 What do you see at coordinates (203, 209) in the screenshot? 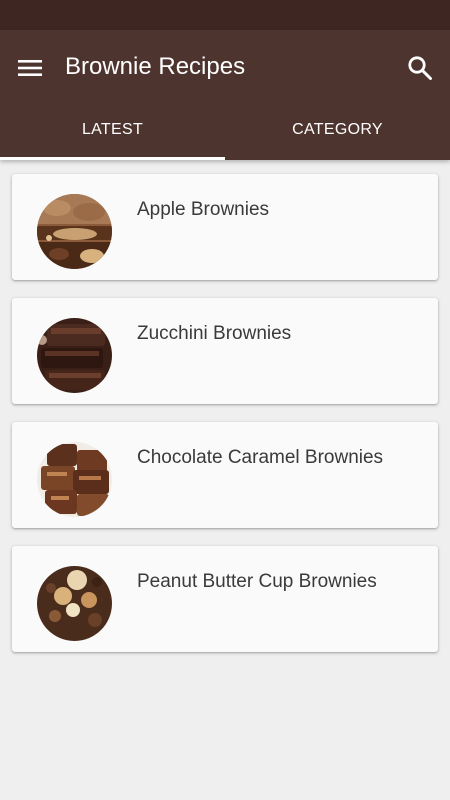
I see `recipe-title: Apple Brownies` at bounding box center [203, 209].